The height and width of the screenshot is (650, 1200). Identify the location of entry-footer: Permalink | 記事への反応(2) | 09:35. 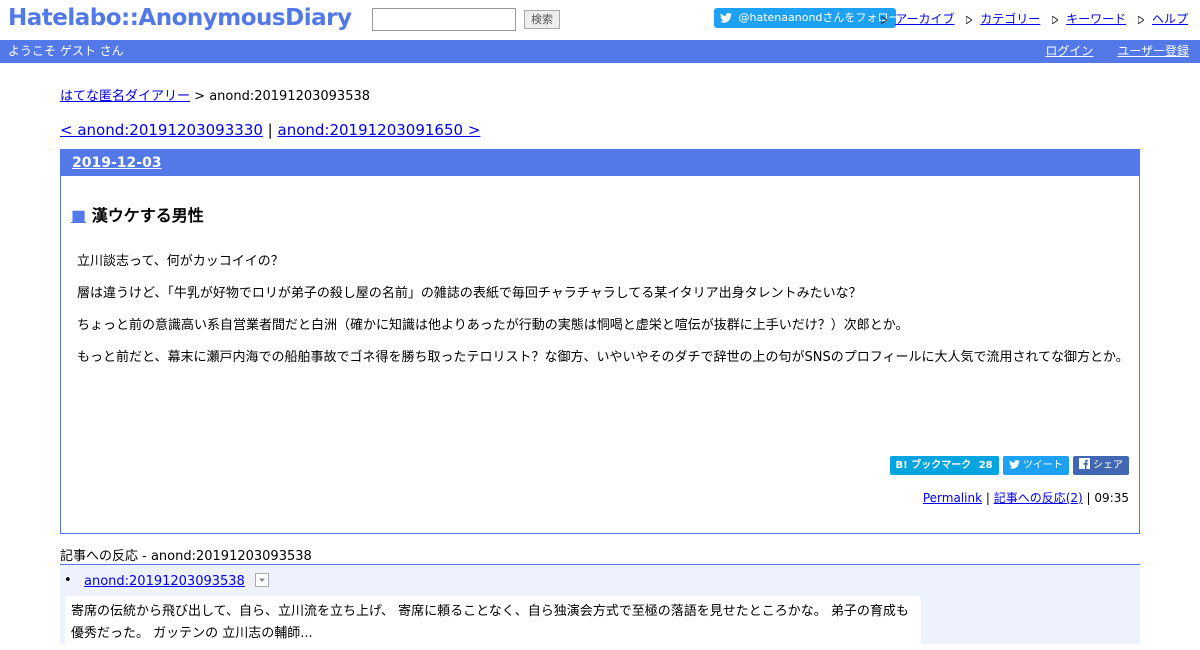
(1026, 497).